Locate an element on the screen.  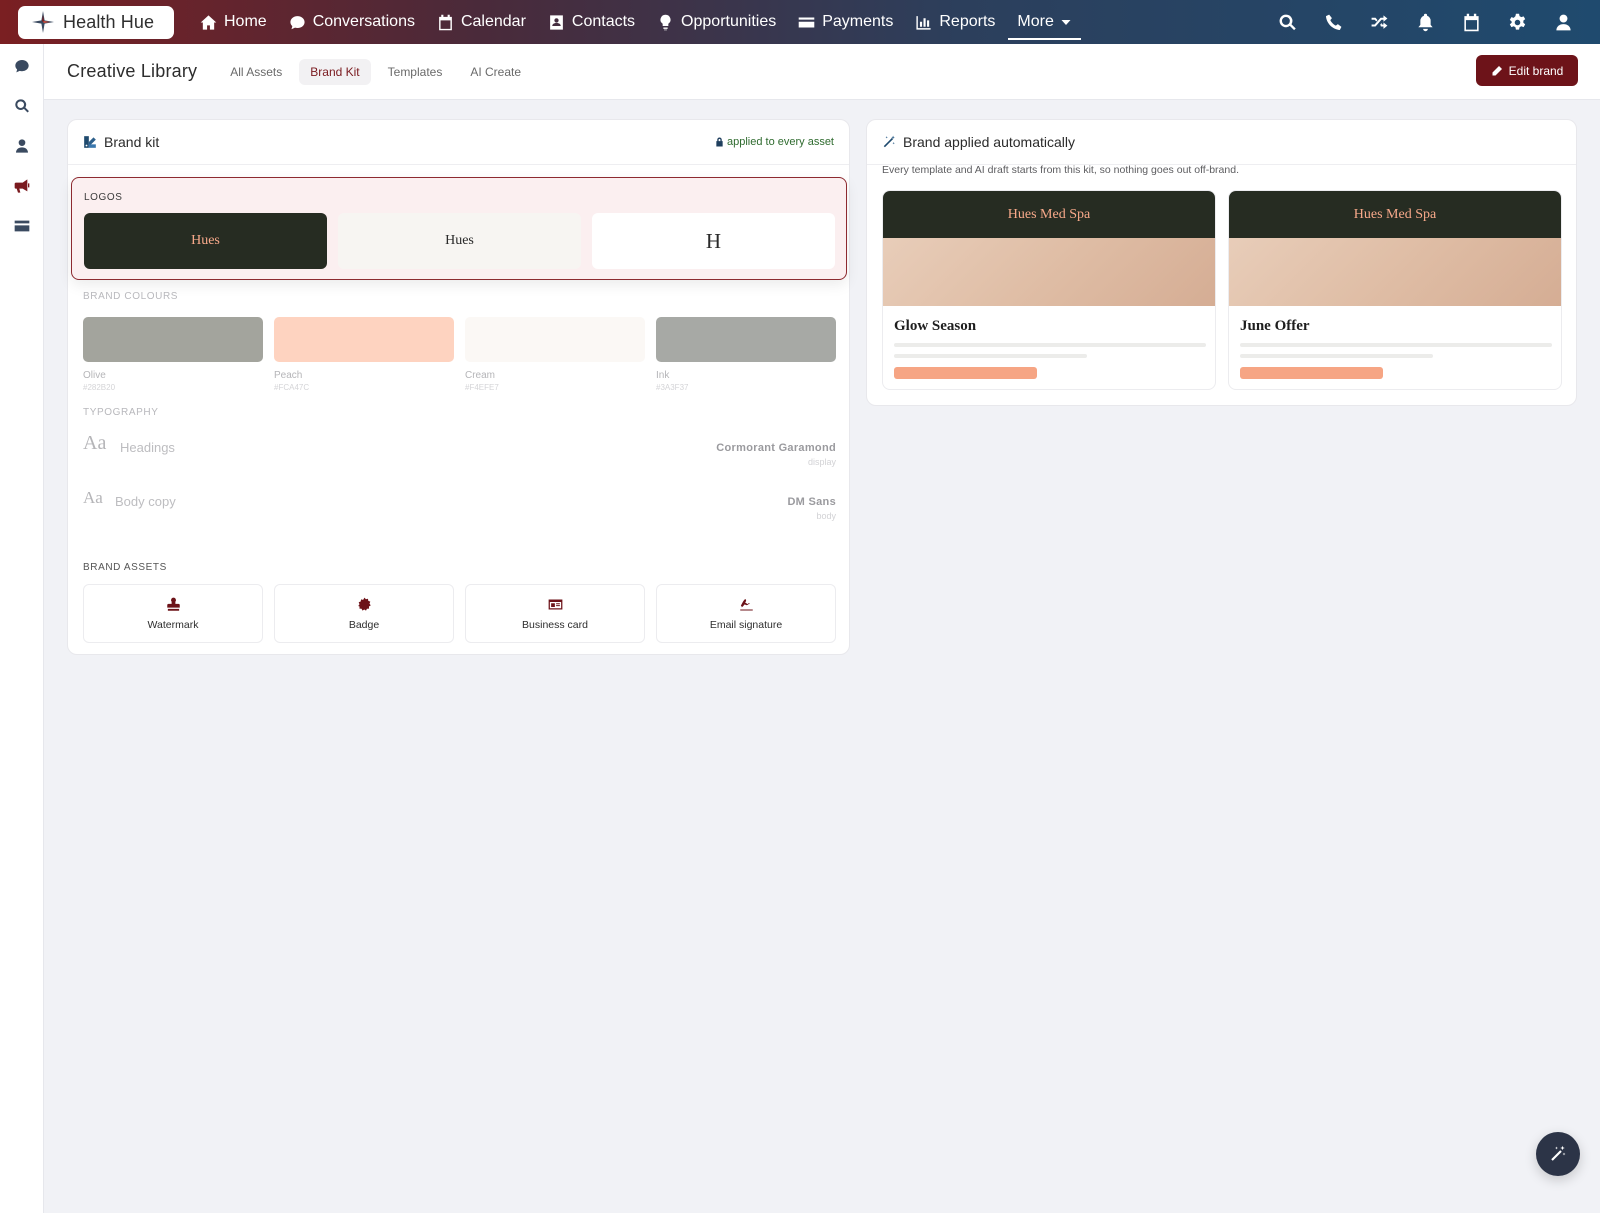
megaphone-icon is located at coordinates (22, 186).